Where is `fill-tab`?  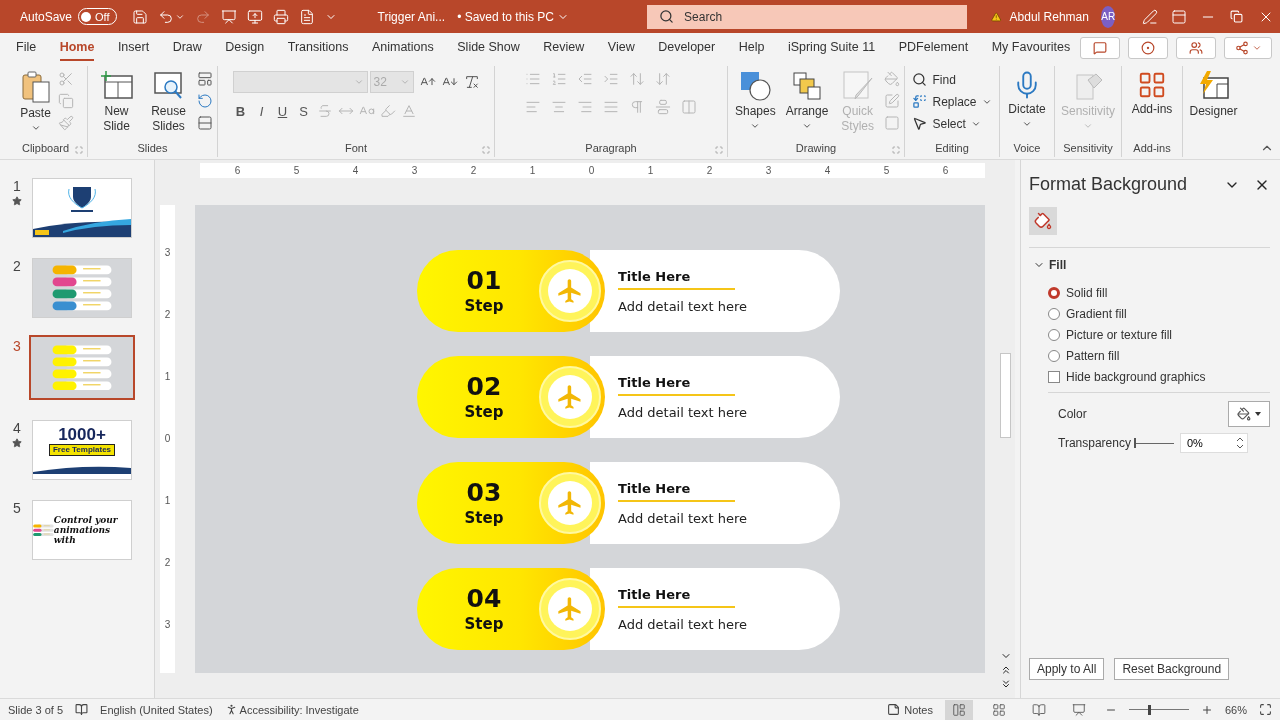
fill-tab is located at coordinates (1043, 221).